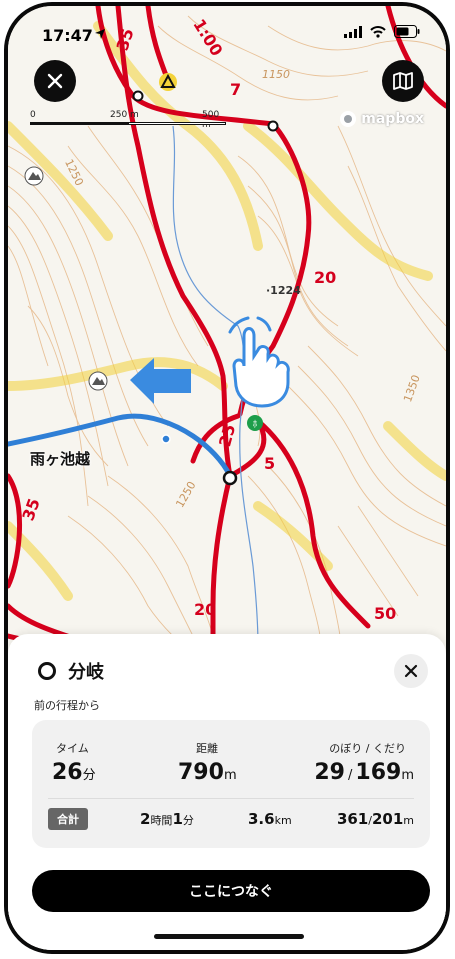 This screenshot has height=959, width=455. Describe the element at coordinates (33, 115) in the screenshot. I see `scale-label: 0` at that location.